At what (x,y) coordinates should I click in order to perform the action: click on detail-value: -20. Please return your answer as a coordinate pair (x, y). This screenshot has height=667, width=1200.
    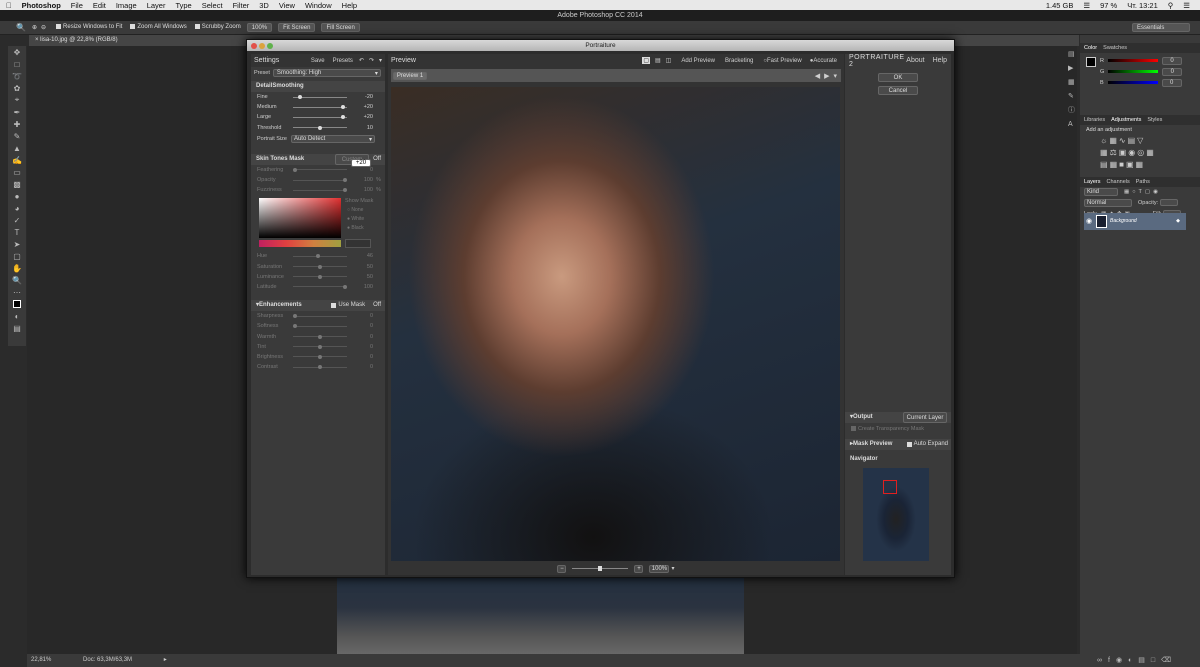
    Looking at the image, I should click on (362, 97).